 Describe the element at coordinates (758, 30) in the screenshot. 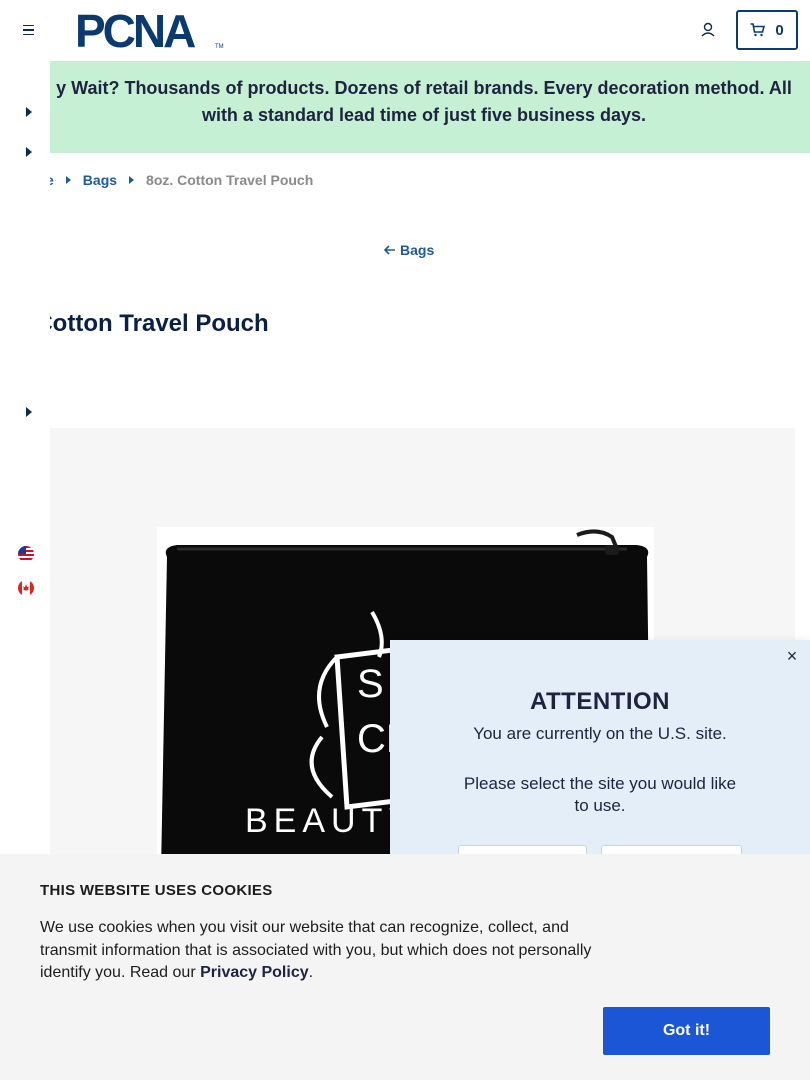

I see `cart-icon` at that location.